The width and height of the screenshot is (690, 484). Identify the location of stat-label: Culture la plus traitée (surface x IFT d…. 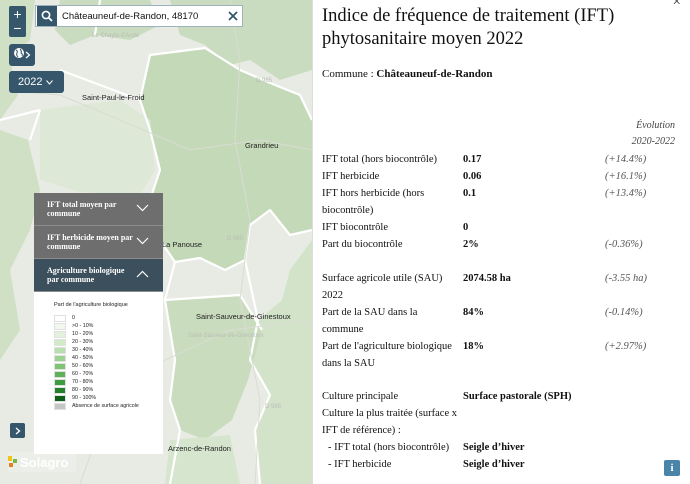
(389, 422).